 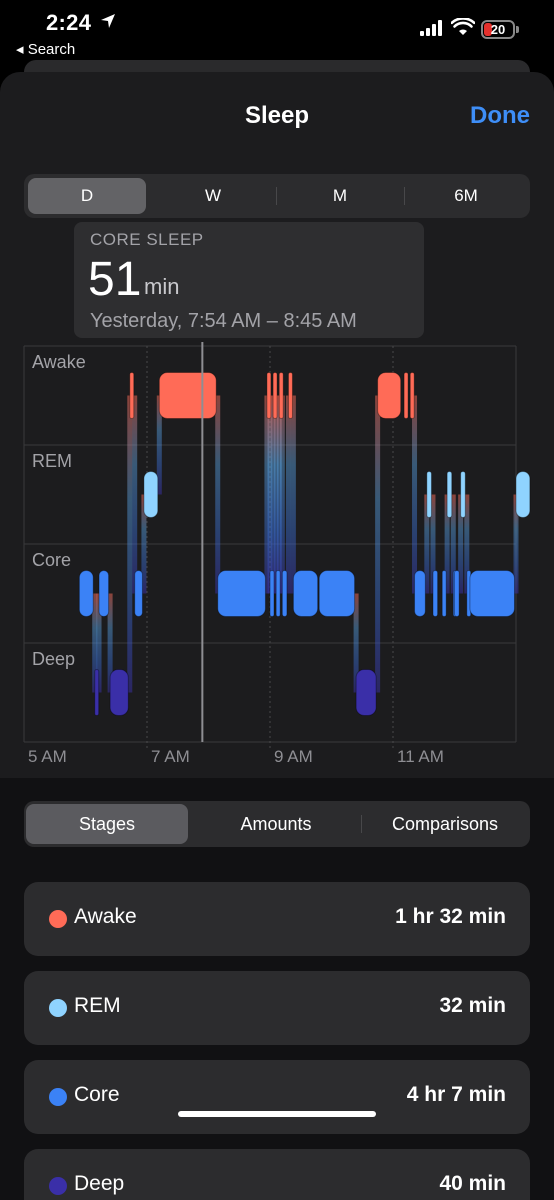 What do you see at coordinates (466, 196) in the screenshot?
I see `range-tab-6-months: 6M` at bounding box center [466, 196].